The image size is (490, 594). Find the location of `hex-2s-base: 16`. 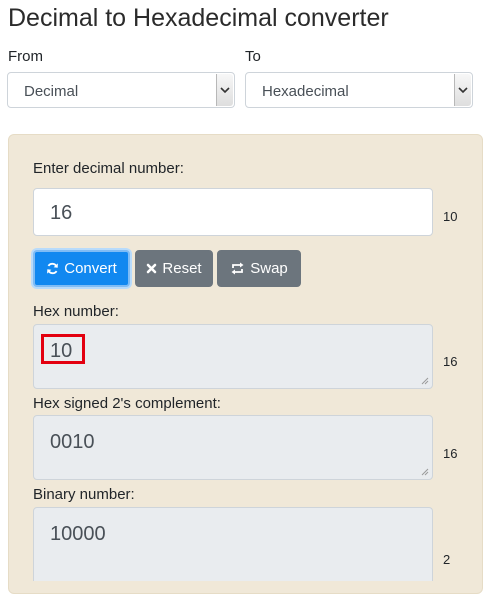

hex-2s-base: 16 is located at coordinates (450, 453).